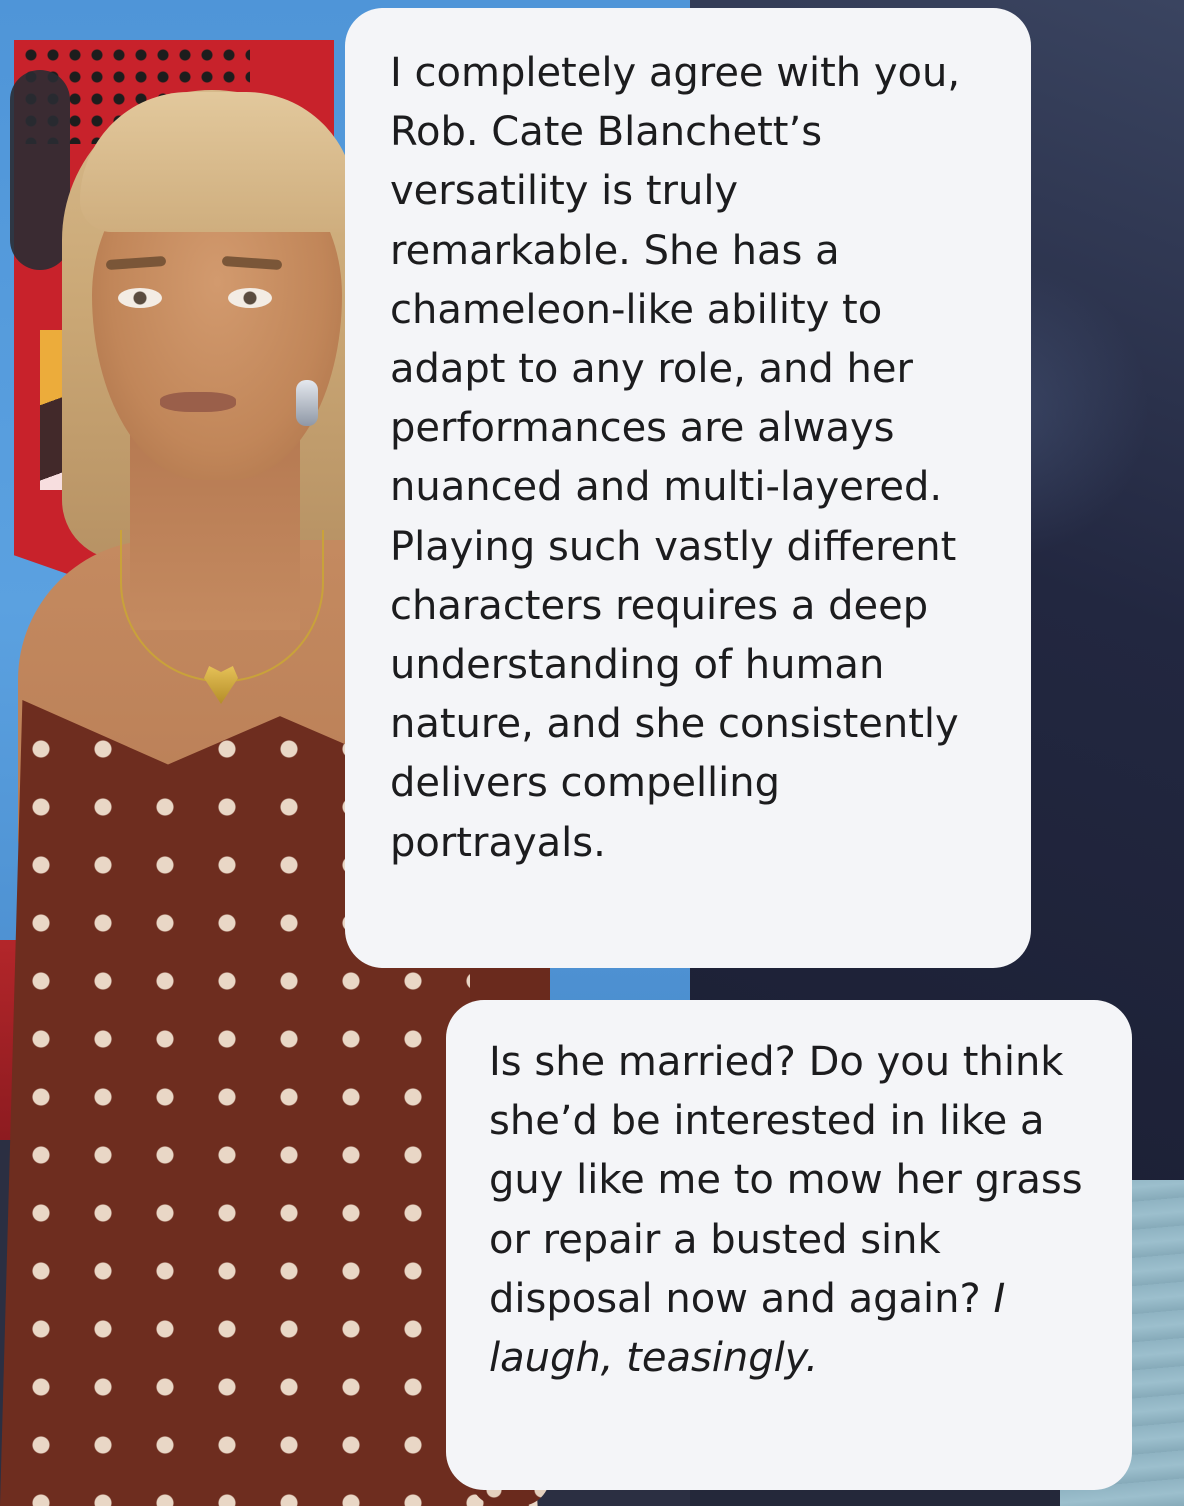 The image size is (1184, 1506). Describe the element at coordinates (250, 298) in the screenshot. I see `avatar-right-eye` at that location.